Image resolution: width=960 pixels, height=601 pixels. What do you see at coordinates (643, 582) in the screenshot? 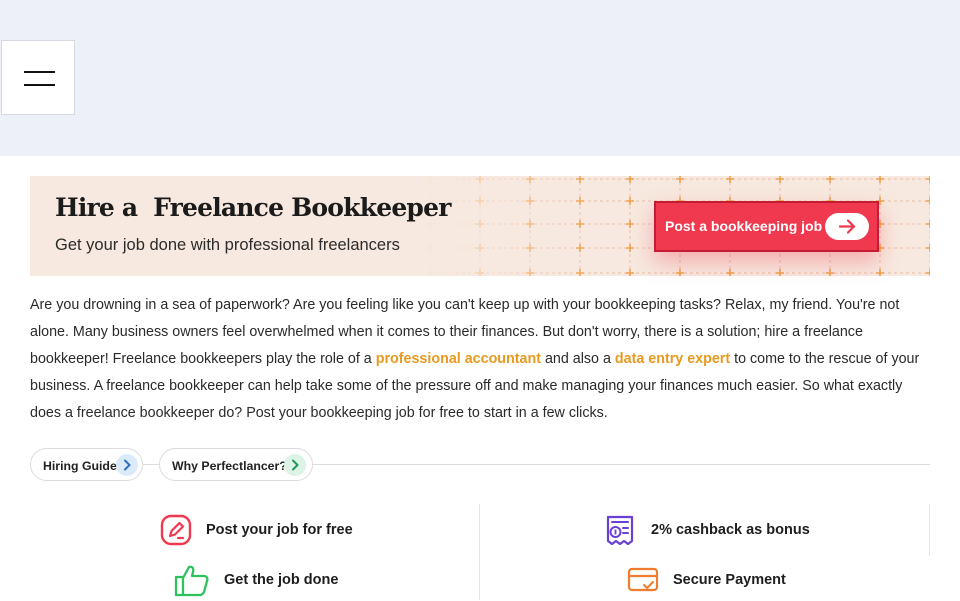
I see `secure-card-icon` at bounding box center [643, 582].